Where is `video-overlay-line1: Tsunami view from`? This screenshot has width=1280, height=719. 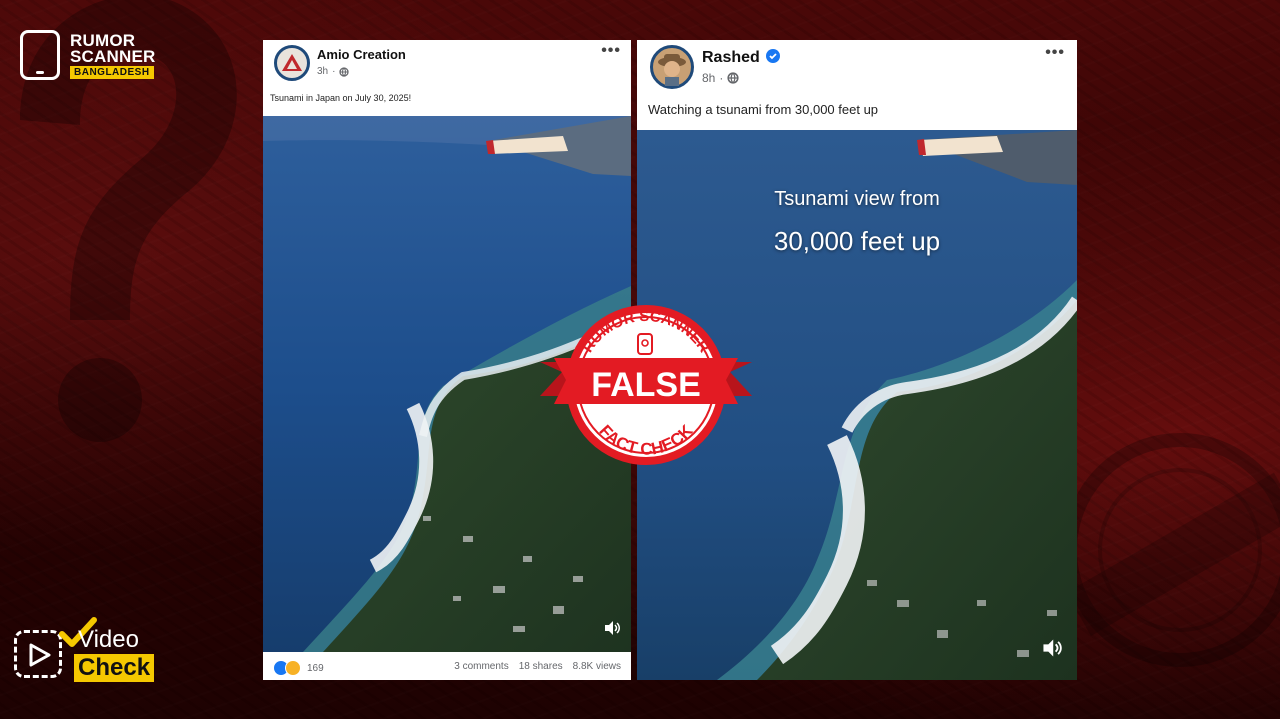
video-overlay-line1: Tsunami view from is located at coordinates (857, 199).